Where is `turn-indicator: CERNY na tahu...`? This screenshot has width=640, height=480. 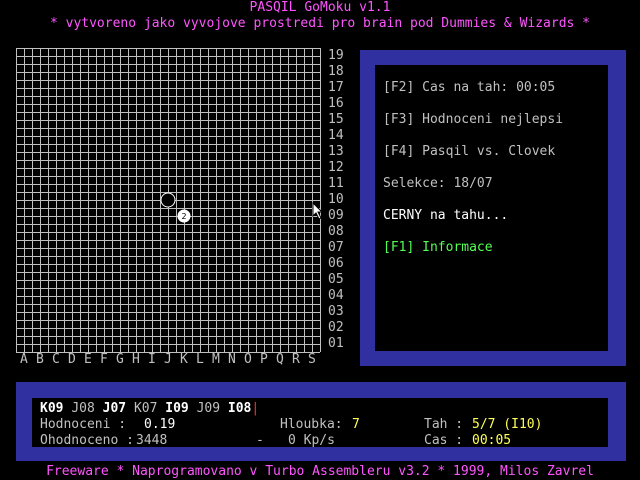 turn-indicator: CERNY na tahu... is located at coordinates (446, 215).